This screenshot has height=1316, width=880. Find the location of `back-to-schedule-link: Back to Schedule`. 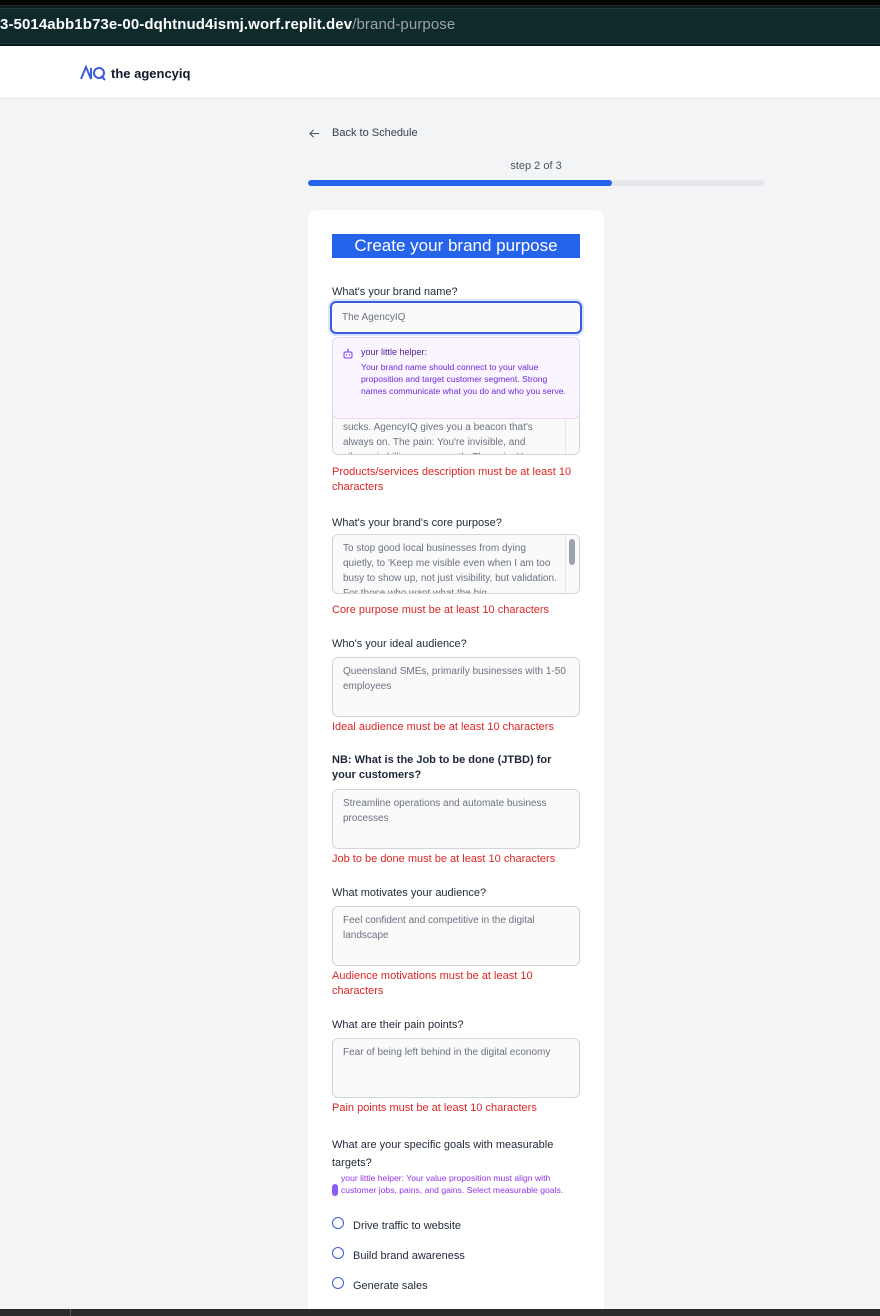

back-to-schedule-link: Back to Schedule is located at coordinates (363, 133).